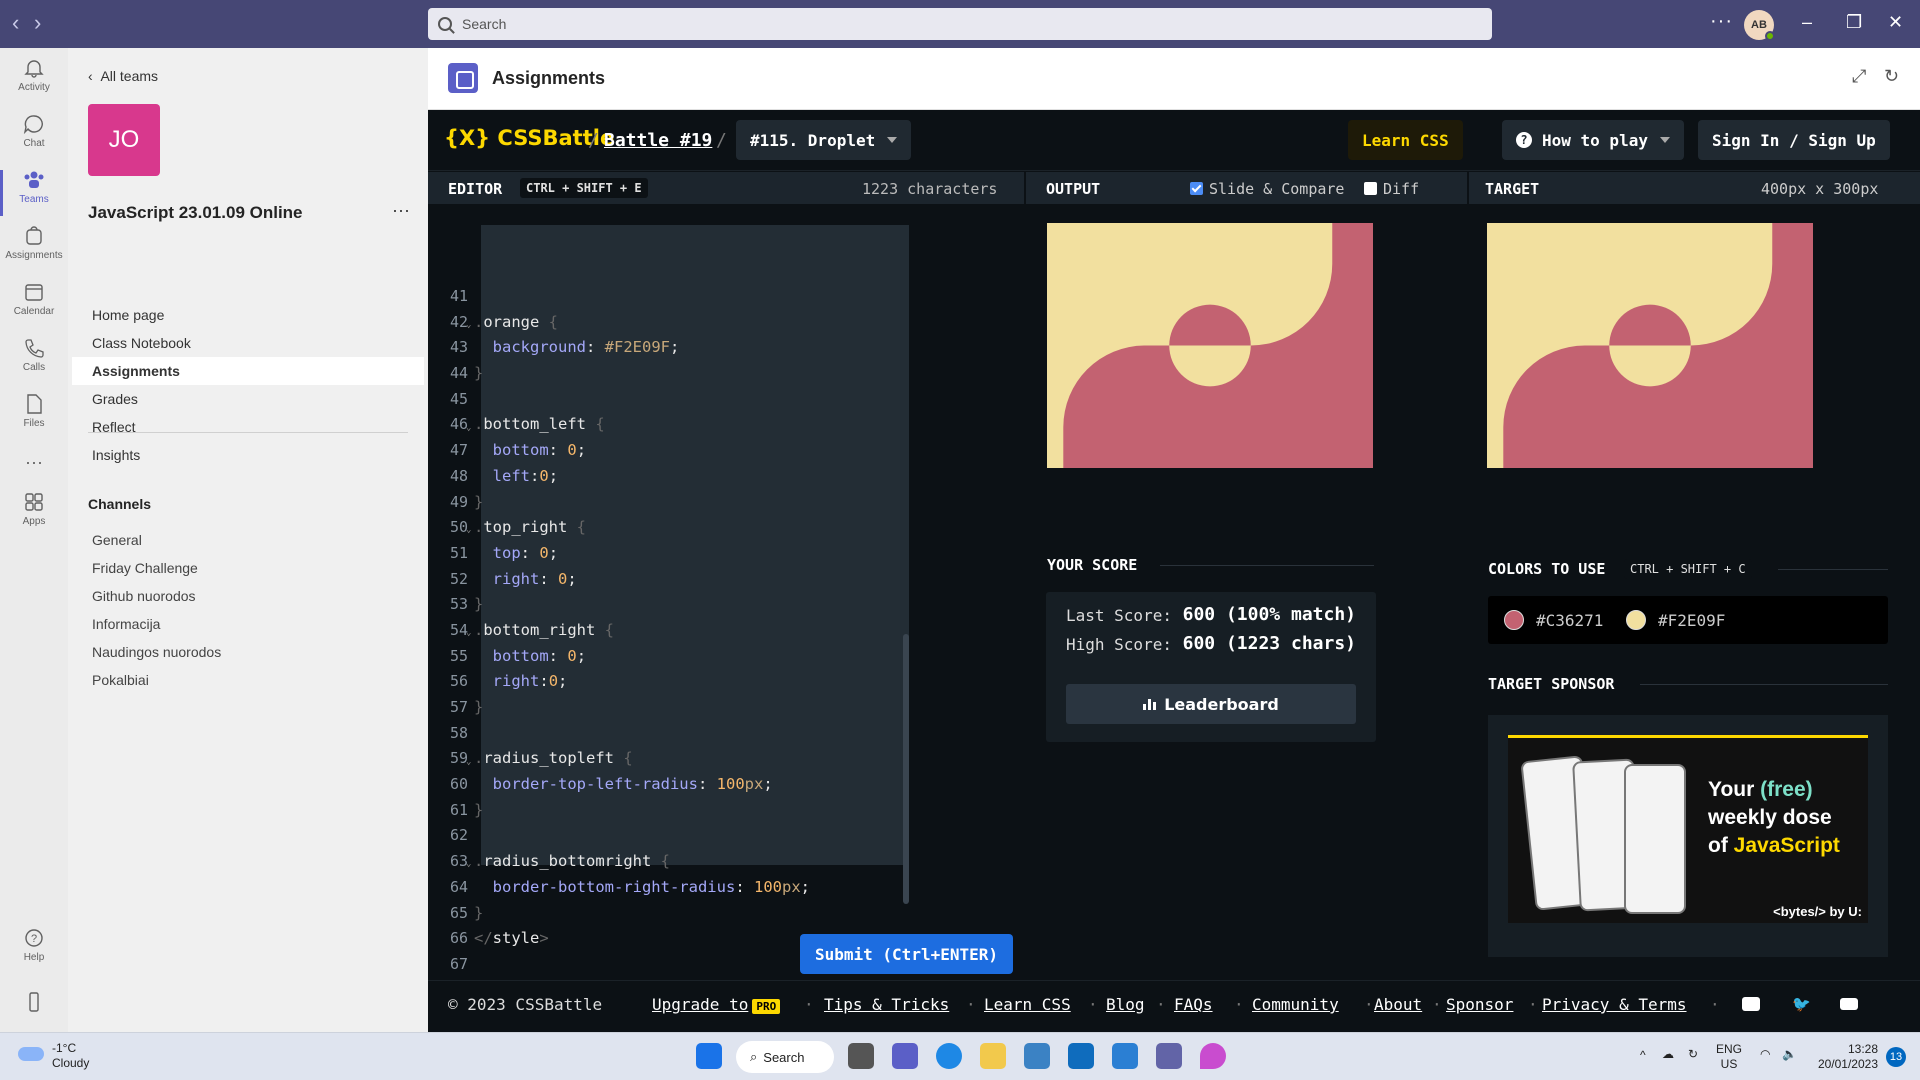 The width and height of the screenshot is (1920, 1080). What do you see at coordinates (34, 243) in the screenshot?
I see `rail-assignments: Assignments` at bounding box center [34, 243].